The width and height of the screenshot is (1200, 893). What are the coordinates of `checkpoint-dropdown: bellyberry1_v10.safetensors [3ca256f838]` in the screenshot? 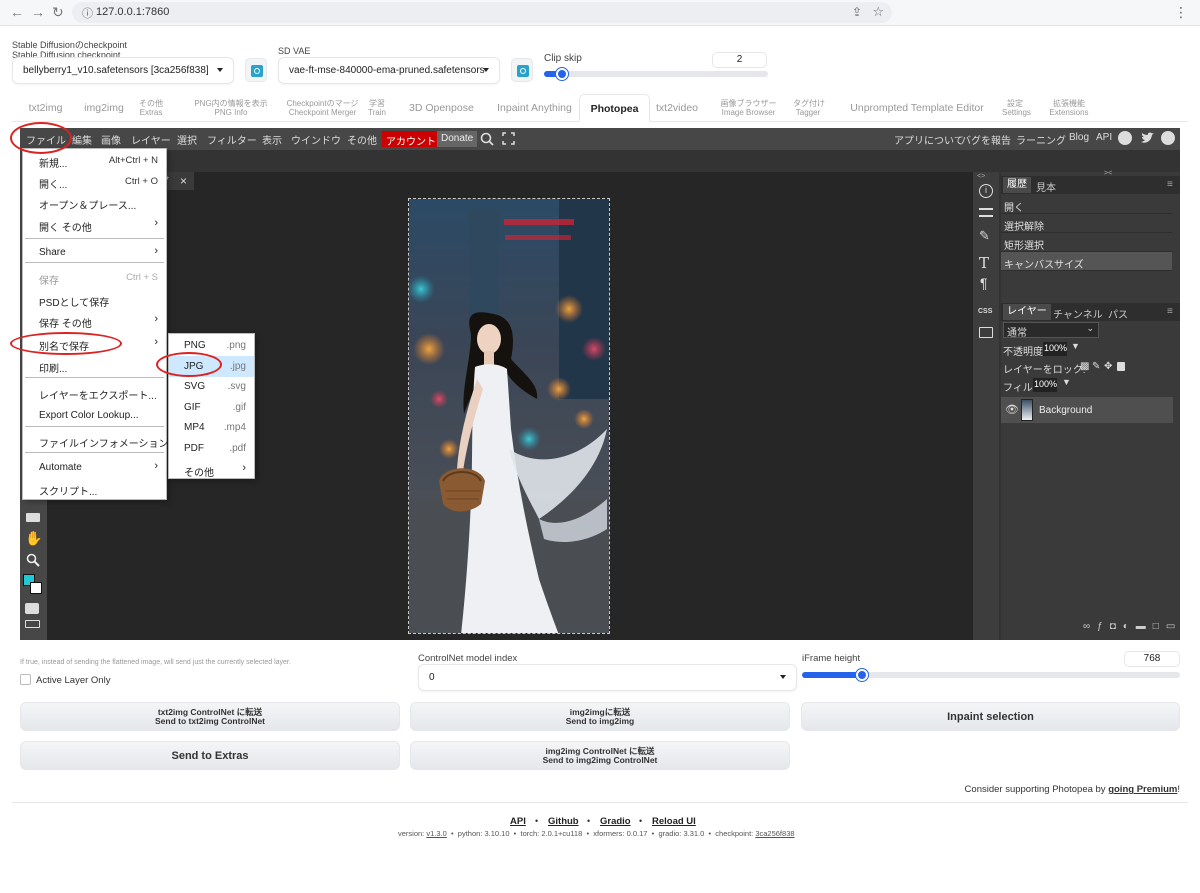 It's located at (123, 70).